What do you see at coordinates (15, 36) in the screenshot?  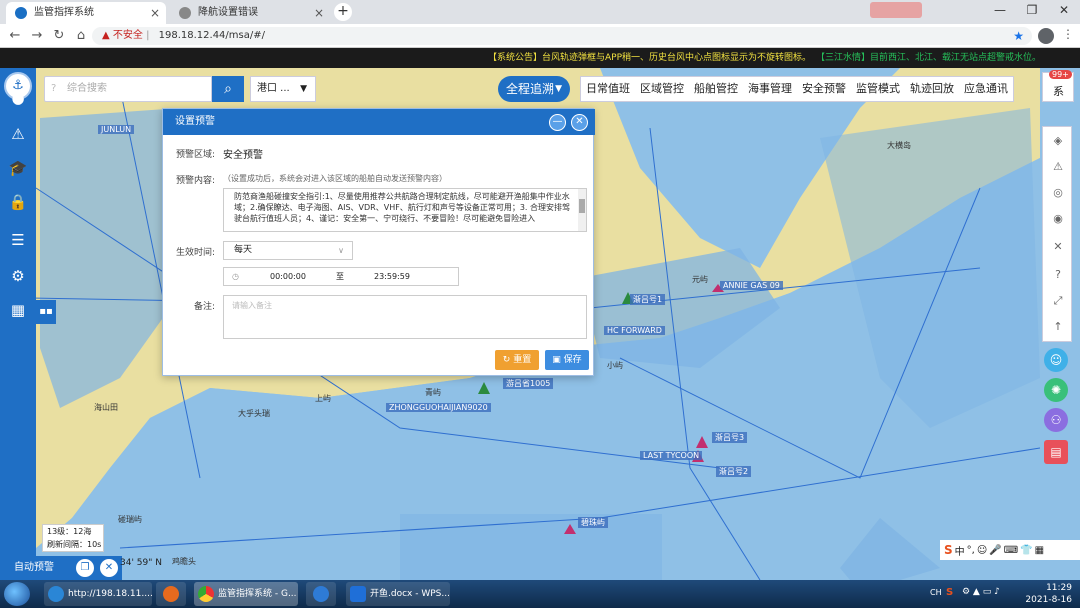 I see `back-icon: ←` at bounding box center [15, 36].